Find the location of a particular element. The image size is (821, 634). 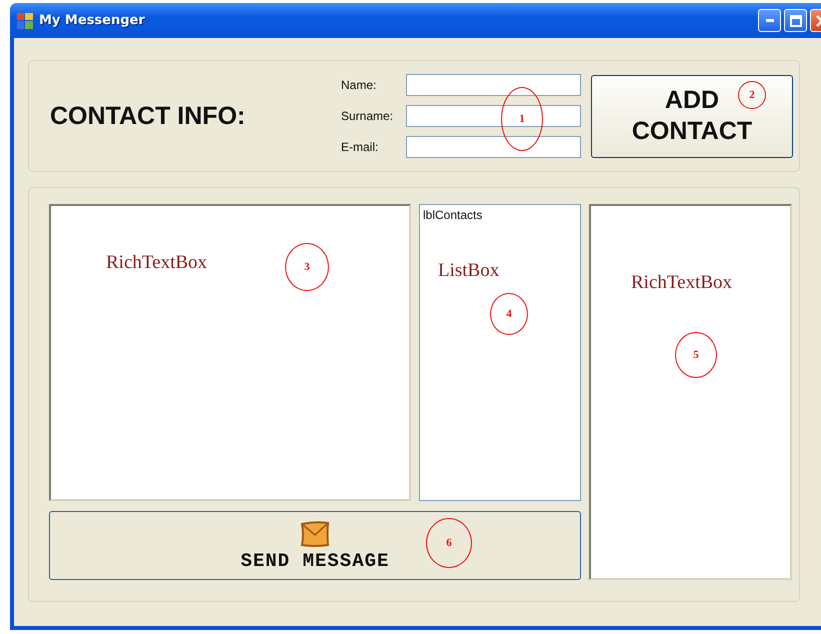

maximize-icon is located at coordinates (796, 20).